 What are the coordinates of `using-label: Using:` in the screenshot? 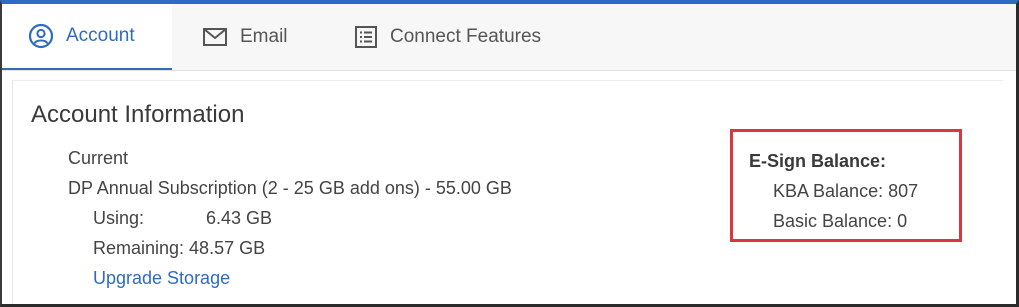 It's located at (119, 218).